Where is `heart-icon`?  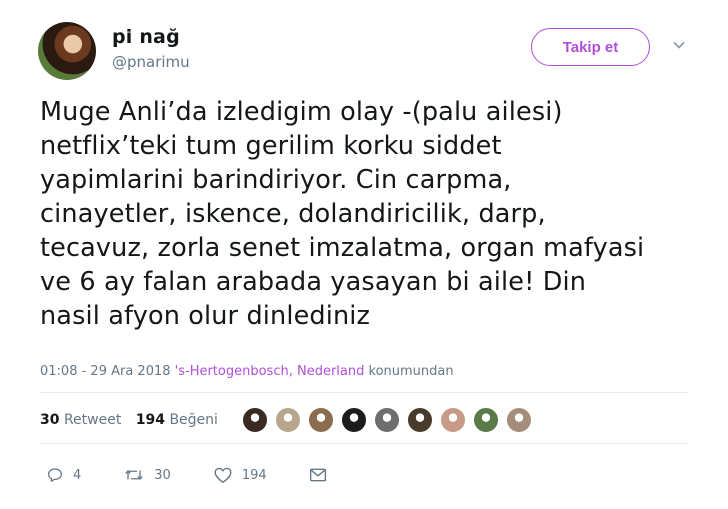
heart-icon is located at coordinates (223, 475).